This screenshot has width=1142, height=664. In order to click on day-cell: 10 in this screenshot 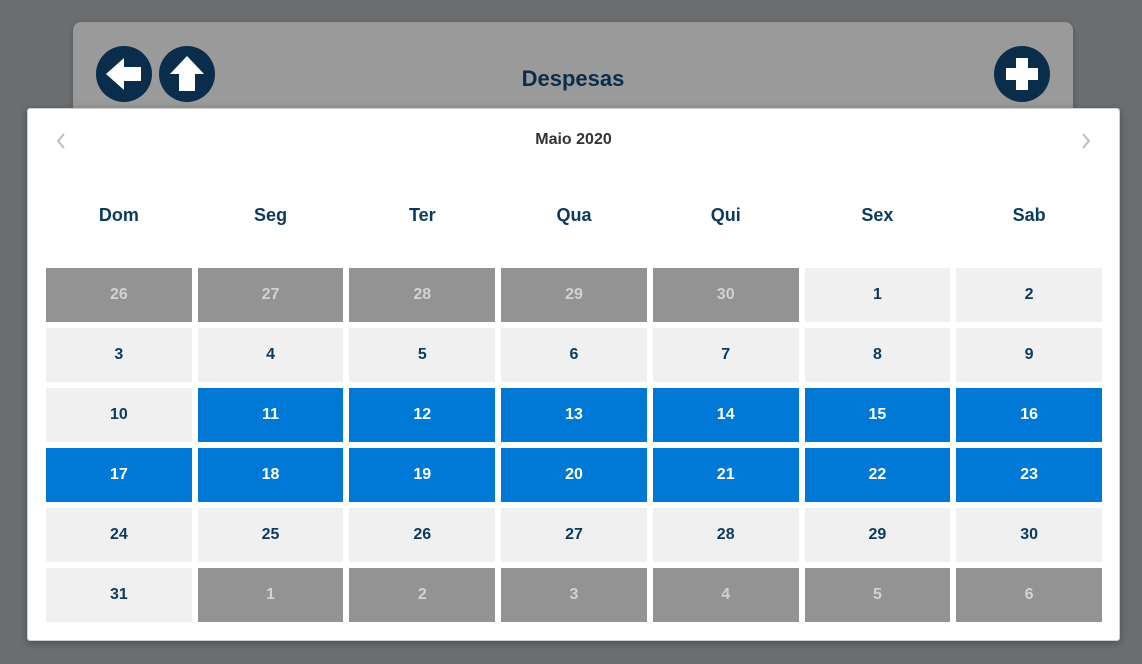, I will do `click(119, 415)`.